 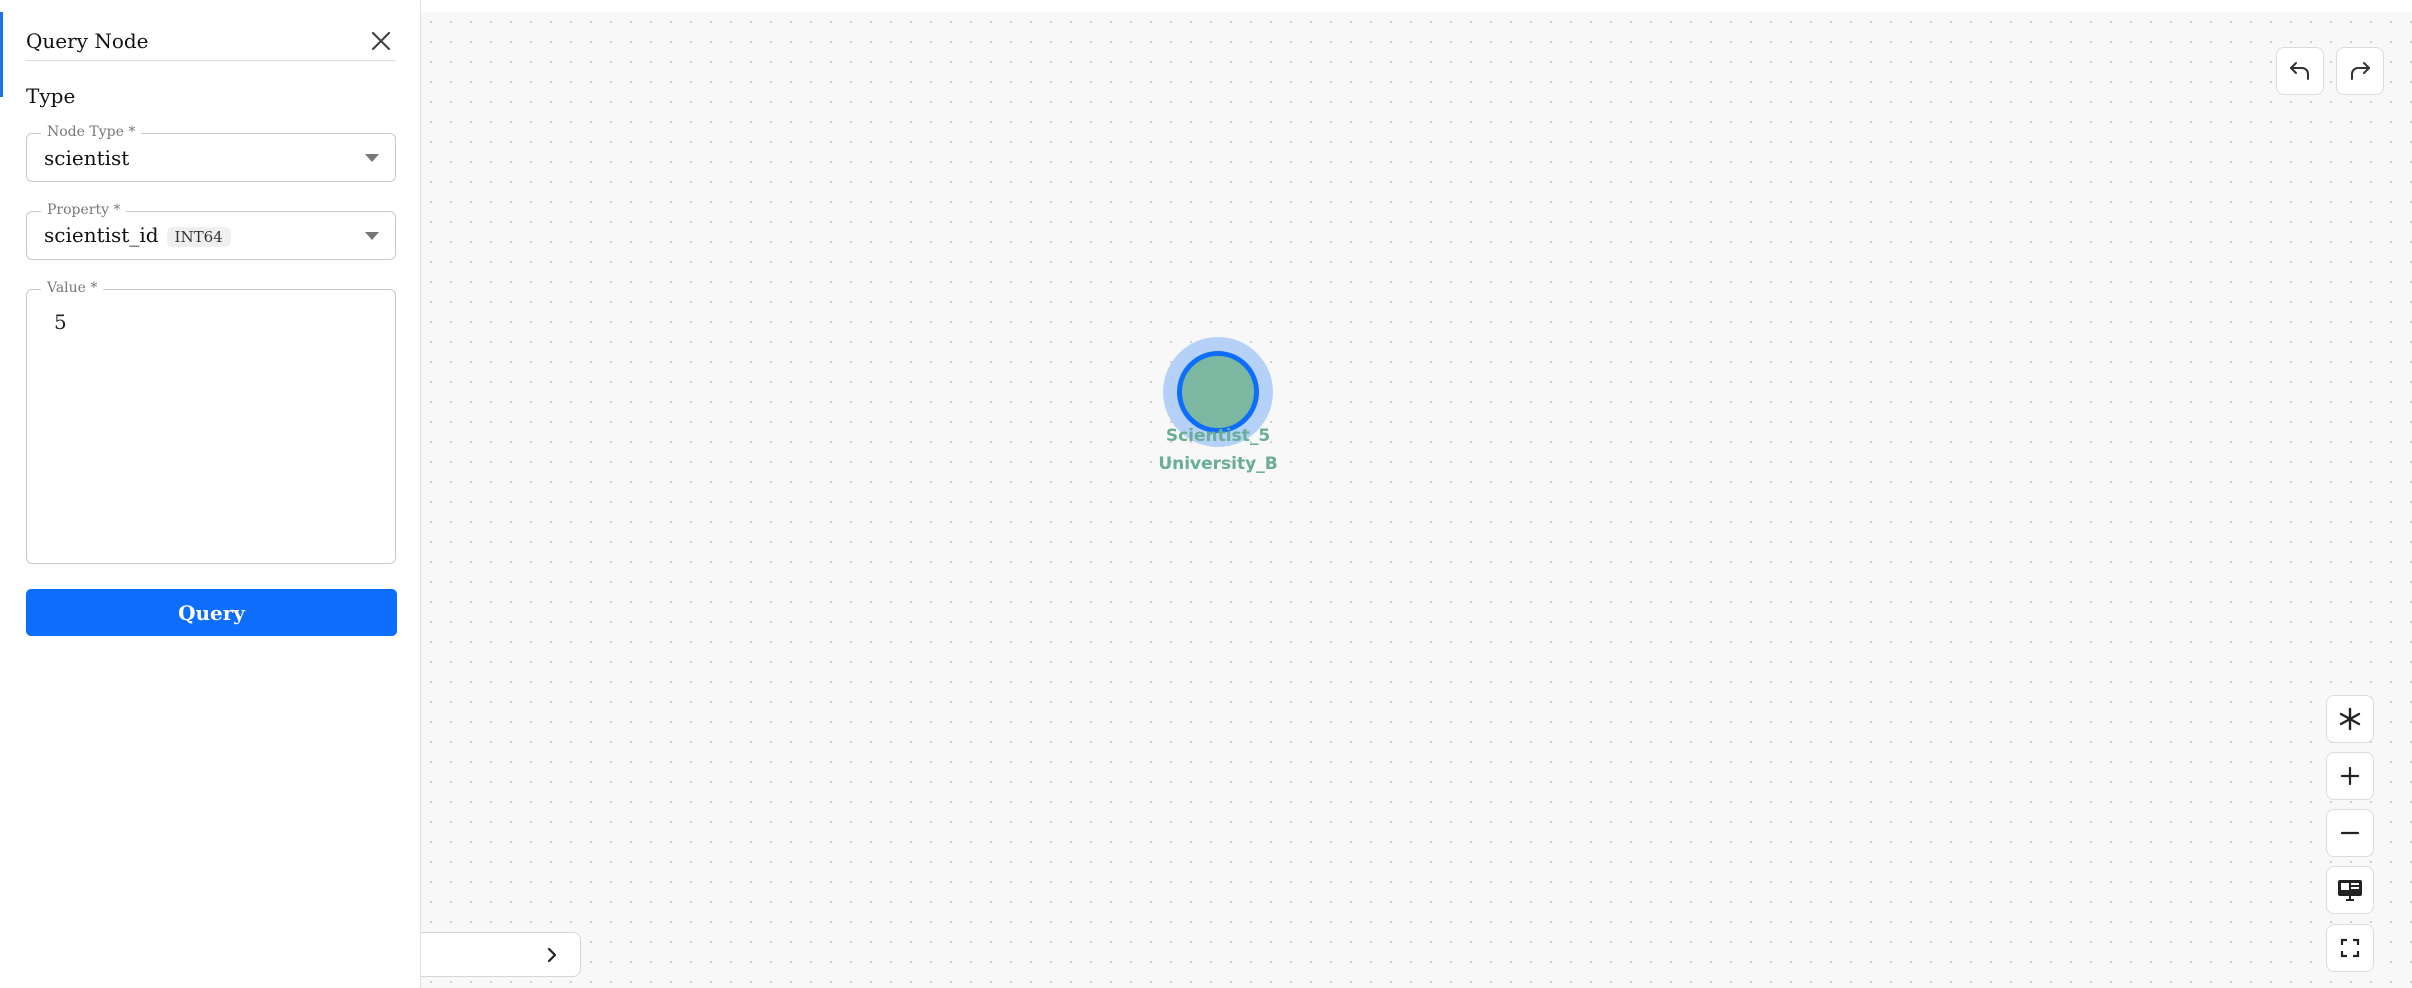 I want to click on fullscreen-icon, so click(x=2350, y=948).